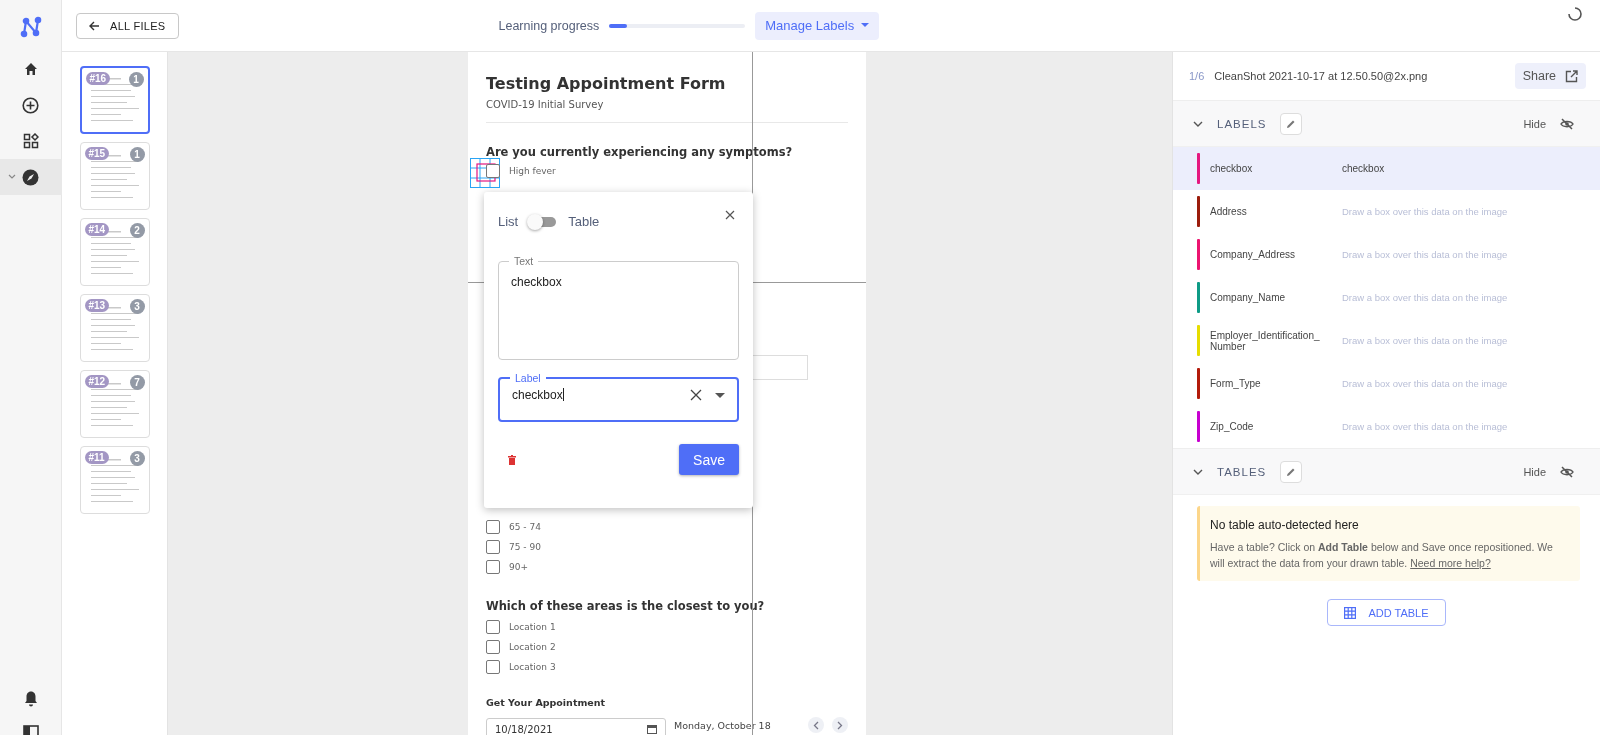 The image size is (1600, 735). What do you see at coordinates (1242, 123) in the screenshot?
I see `section-title: LABELS` at bounding box center [1242, 123].